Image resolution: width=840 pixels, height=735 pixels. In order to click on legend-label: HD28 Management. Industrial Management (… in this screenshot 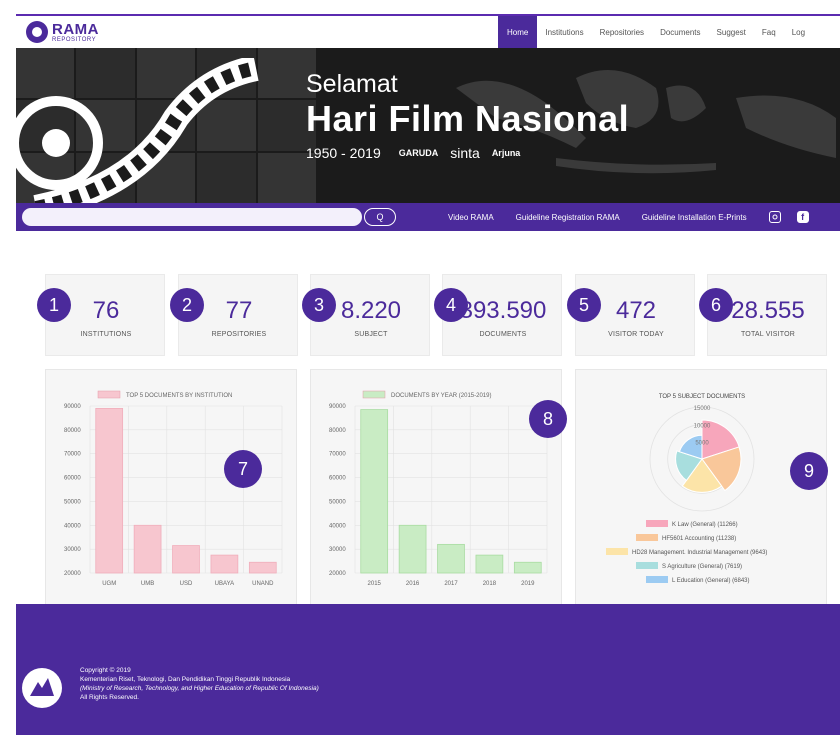, I will do `click(699, 553)`.